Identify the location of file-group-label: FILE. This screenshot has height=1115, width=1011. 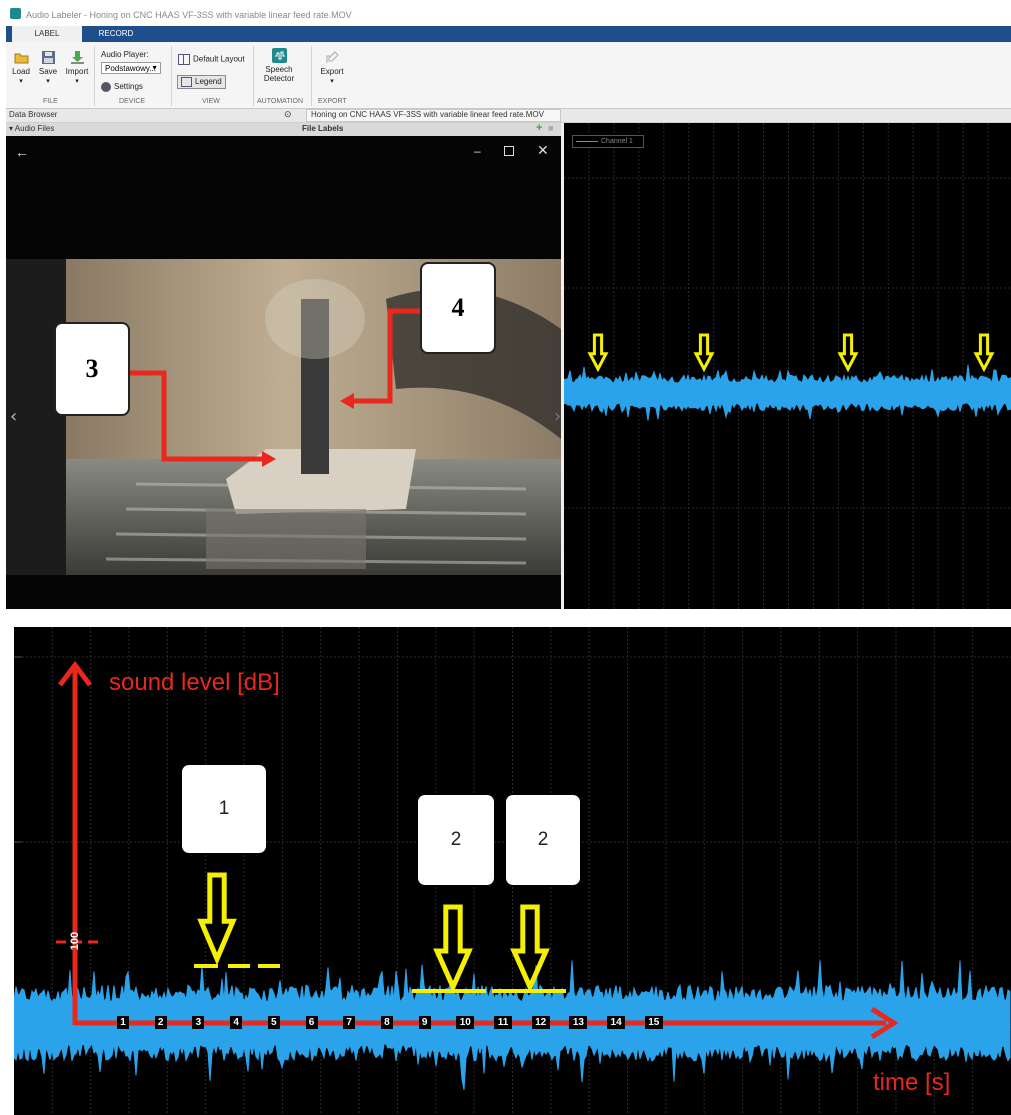
(50, 101).